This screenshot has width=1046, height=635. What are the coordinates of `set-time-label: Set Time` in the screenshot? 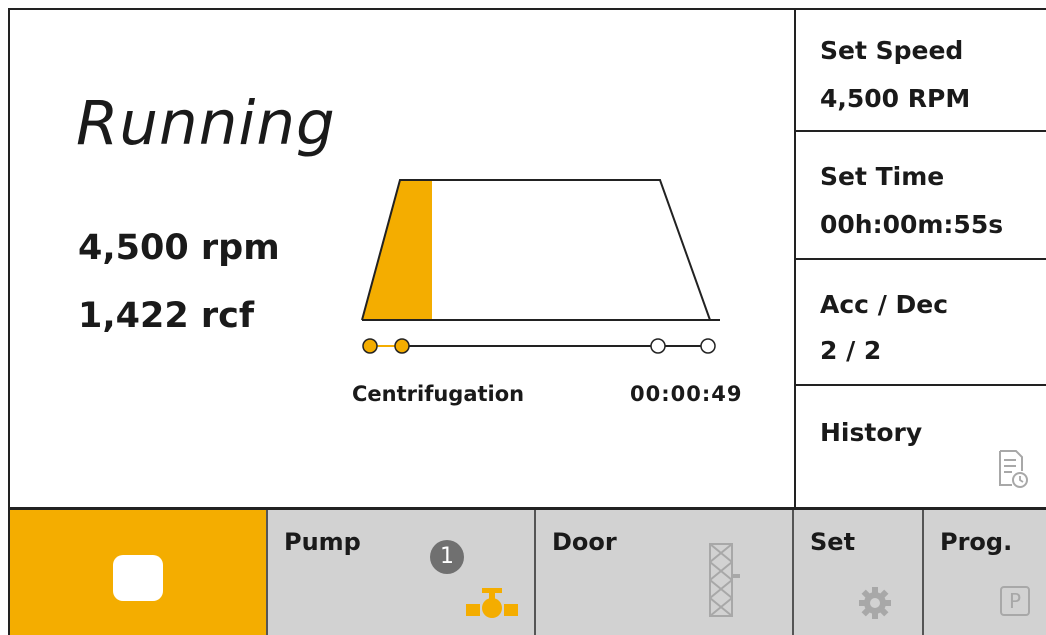 It's located at (882, 176).